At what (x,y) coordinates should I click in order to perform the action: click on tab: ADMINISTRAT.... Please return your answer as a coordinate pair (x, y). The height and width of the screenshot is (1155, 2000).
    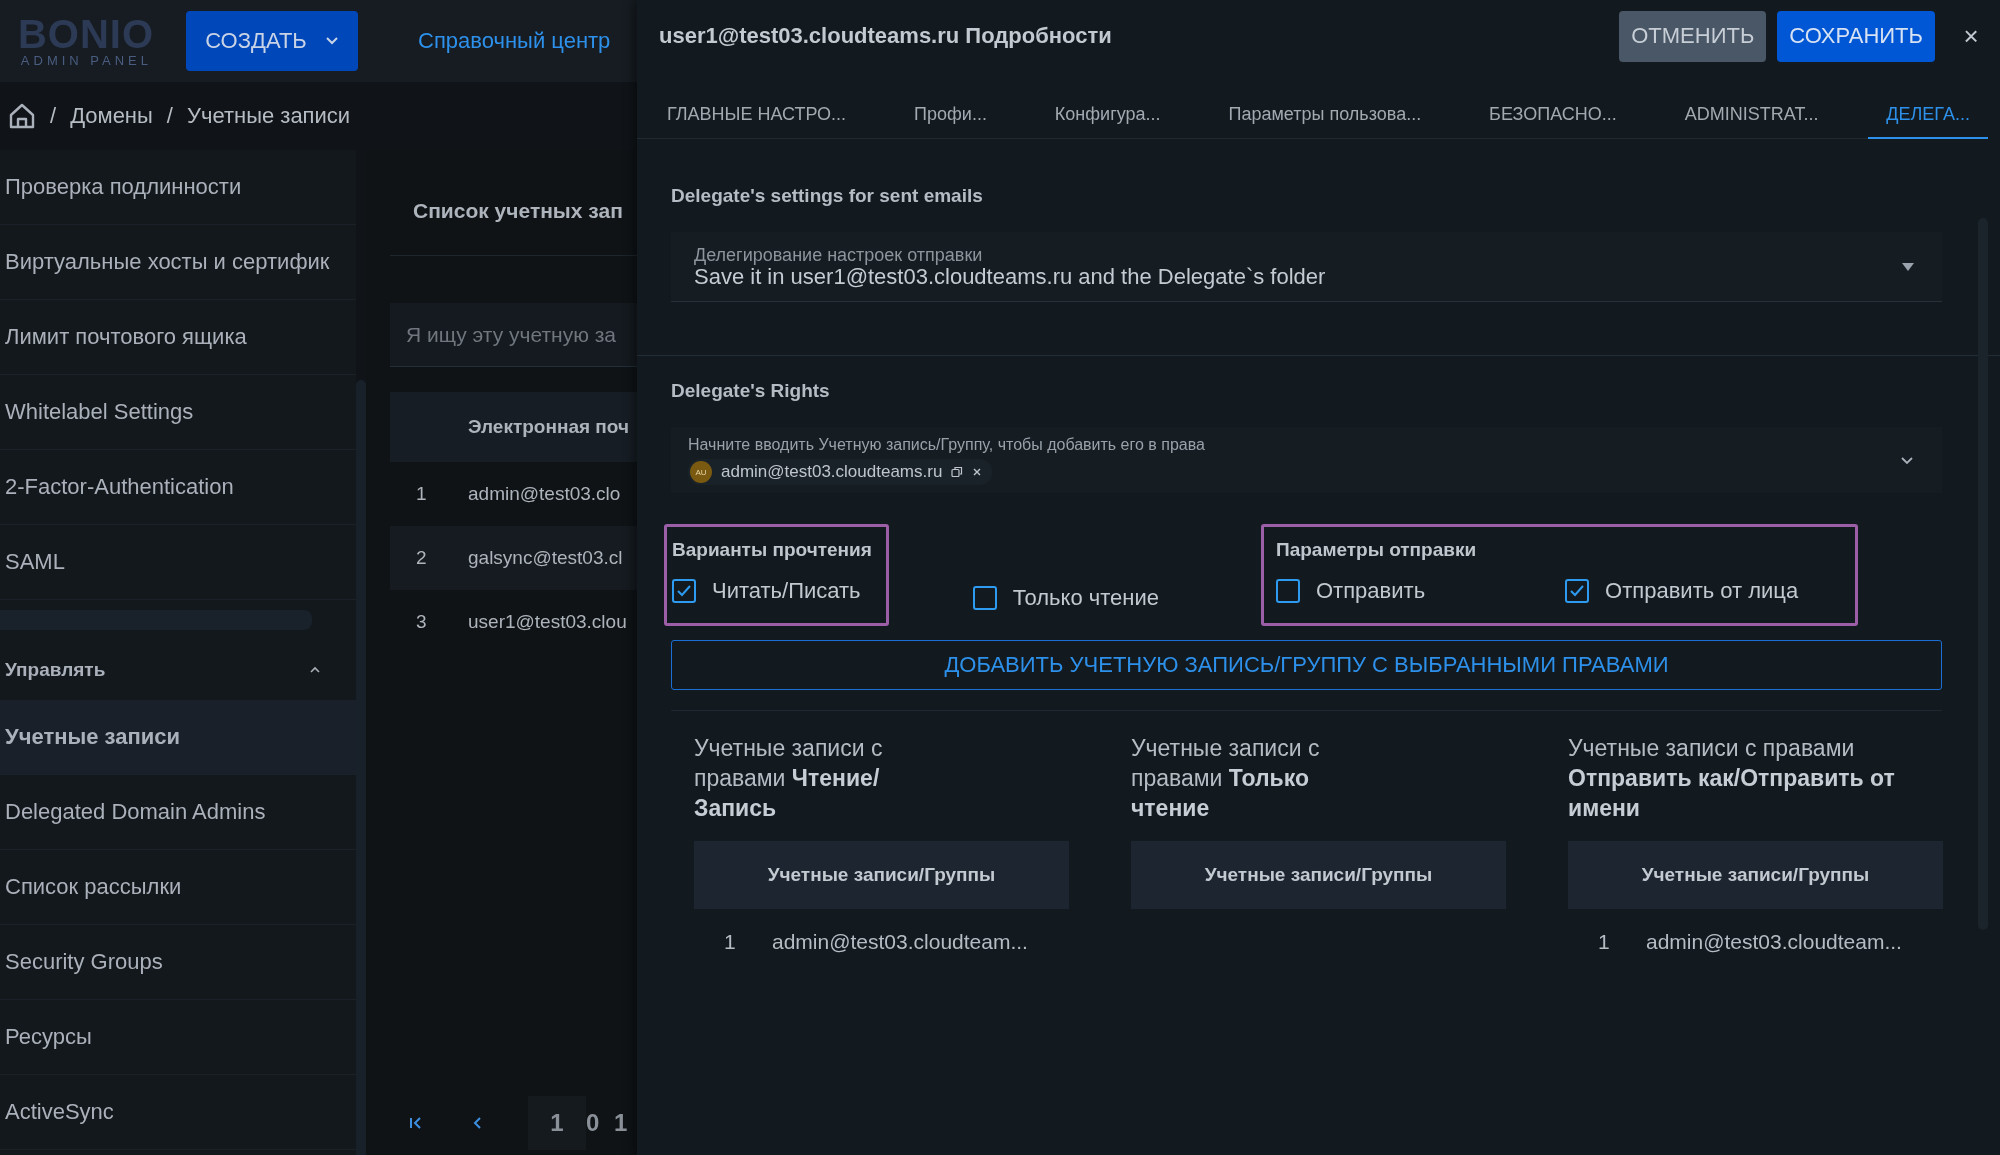
    Looking at the image, I should click on (1751, 121).